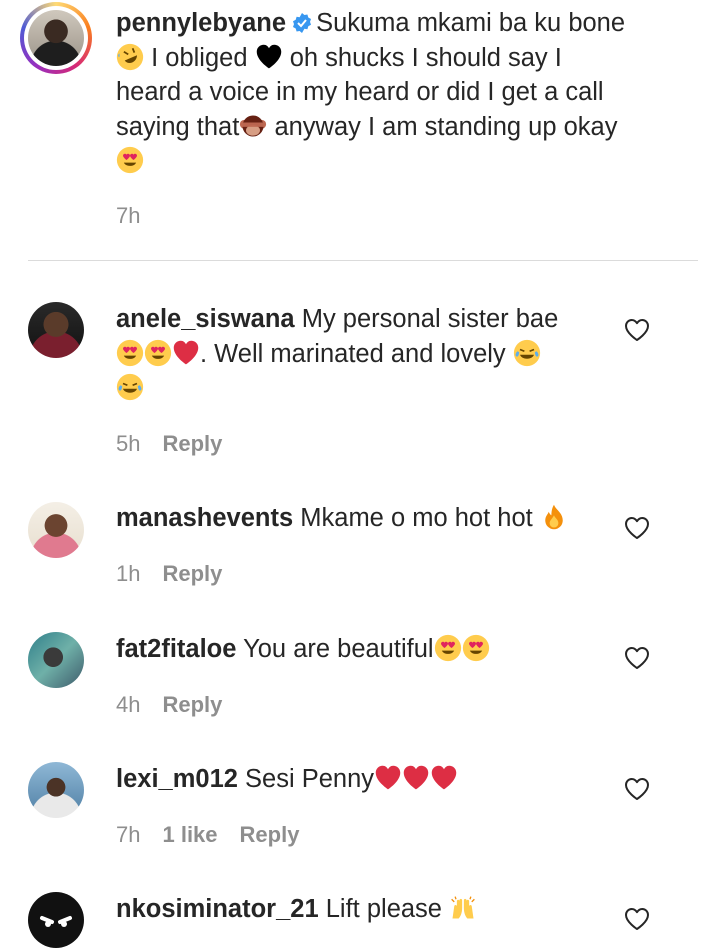 This screenshot has height=948, width=720. I want to click on comment-text: lexi_m012 Sesi Penny, so click(376, 779).